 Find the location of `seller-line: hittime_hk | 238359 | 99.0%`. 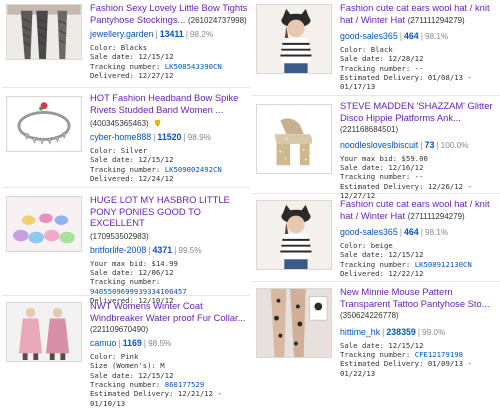

seller-line: hittime_hk | 238359 | 99.0% is located at coordinates (419, 332).